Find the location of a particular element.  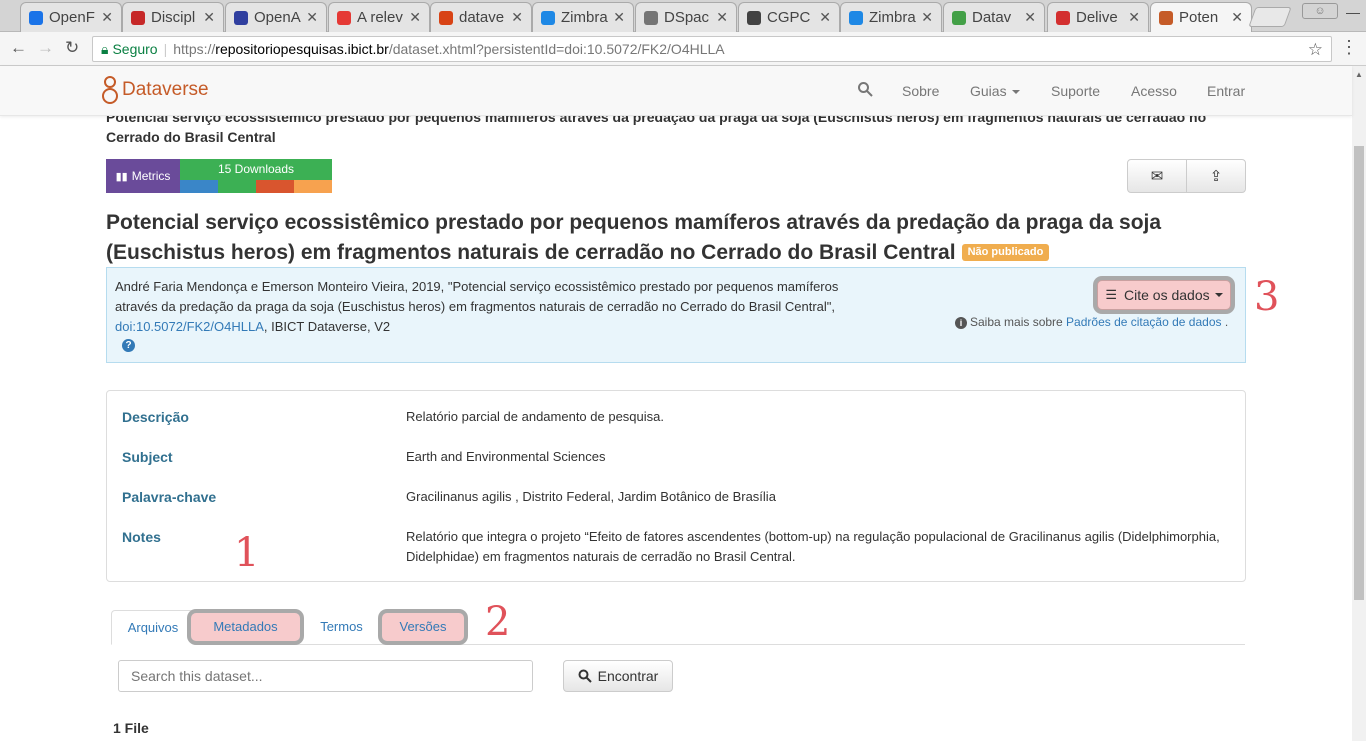

browser-tab: A relev ✕ is located at coordinates (379, 17).